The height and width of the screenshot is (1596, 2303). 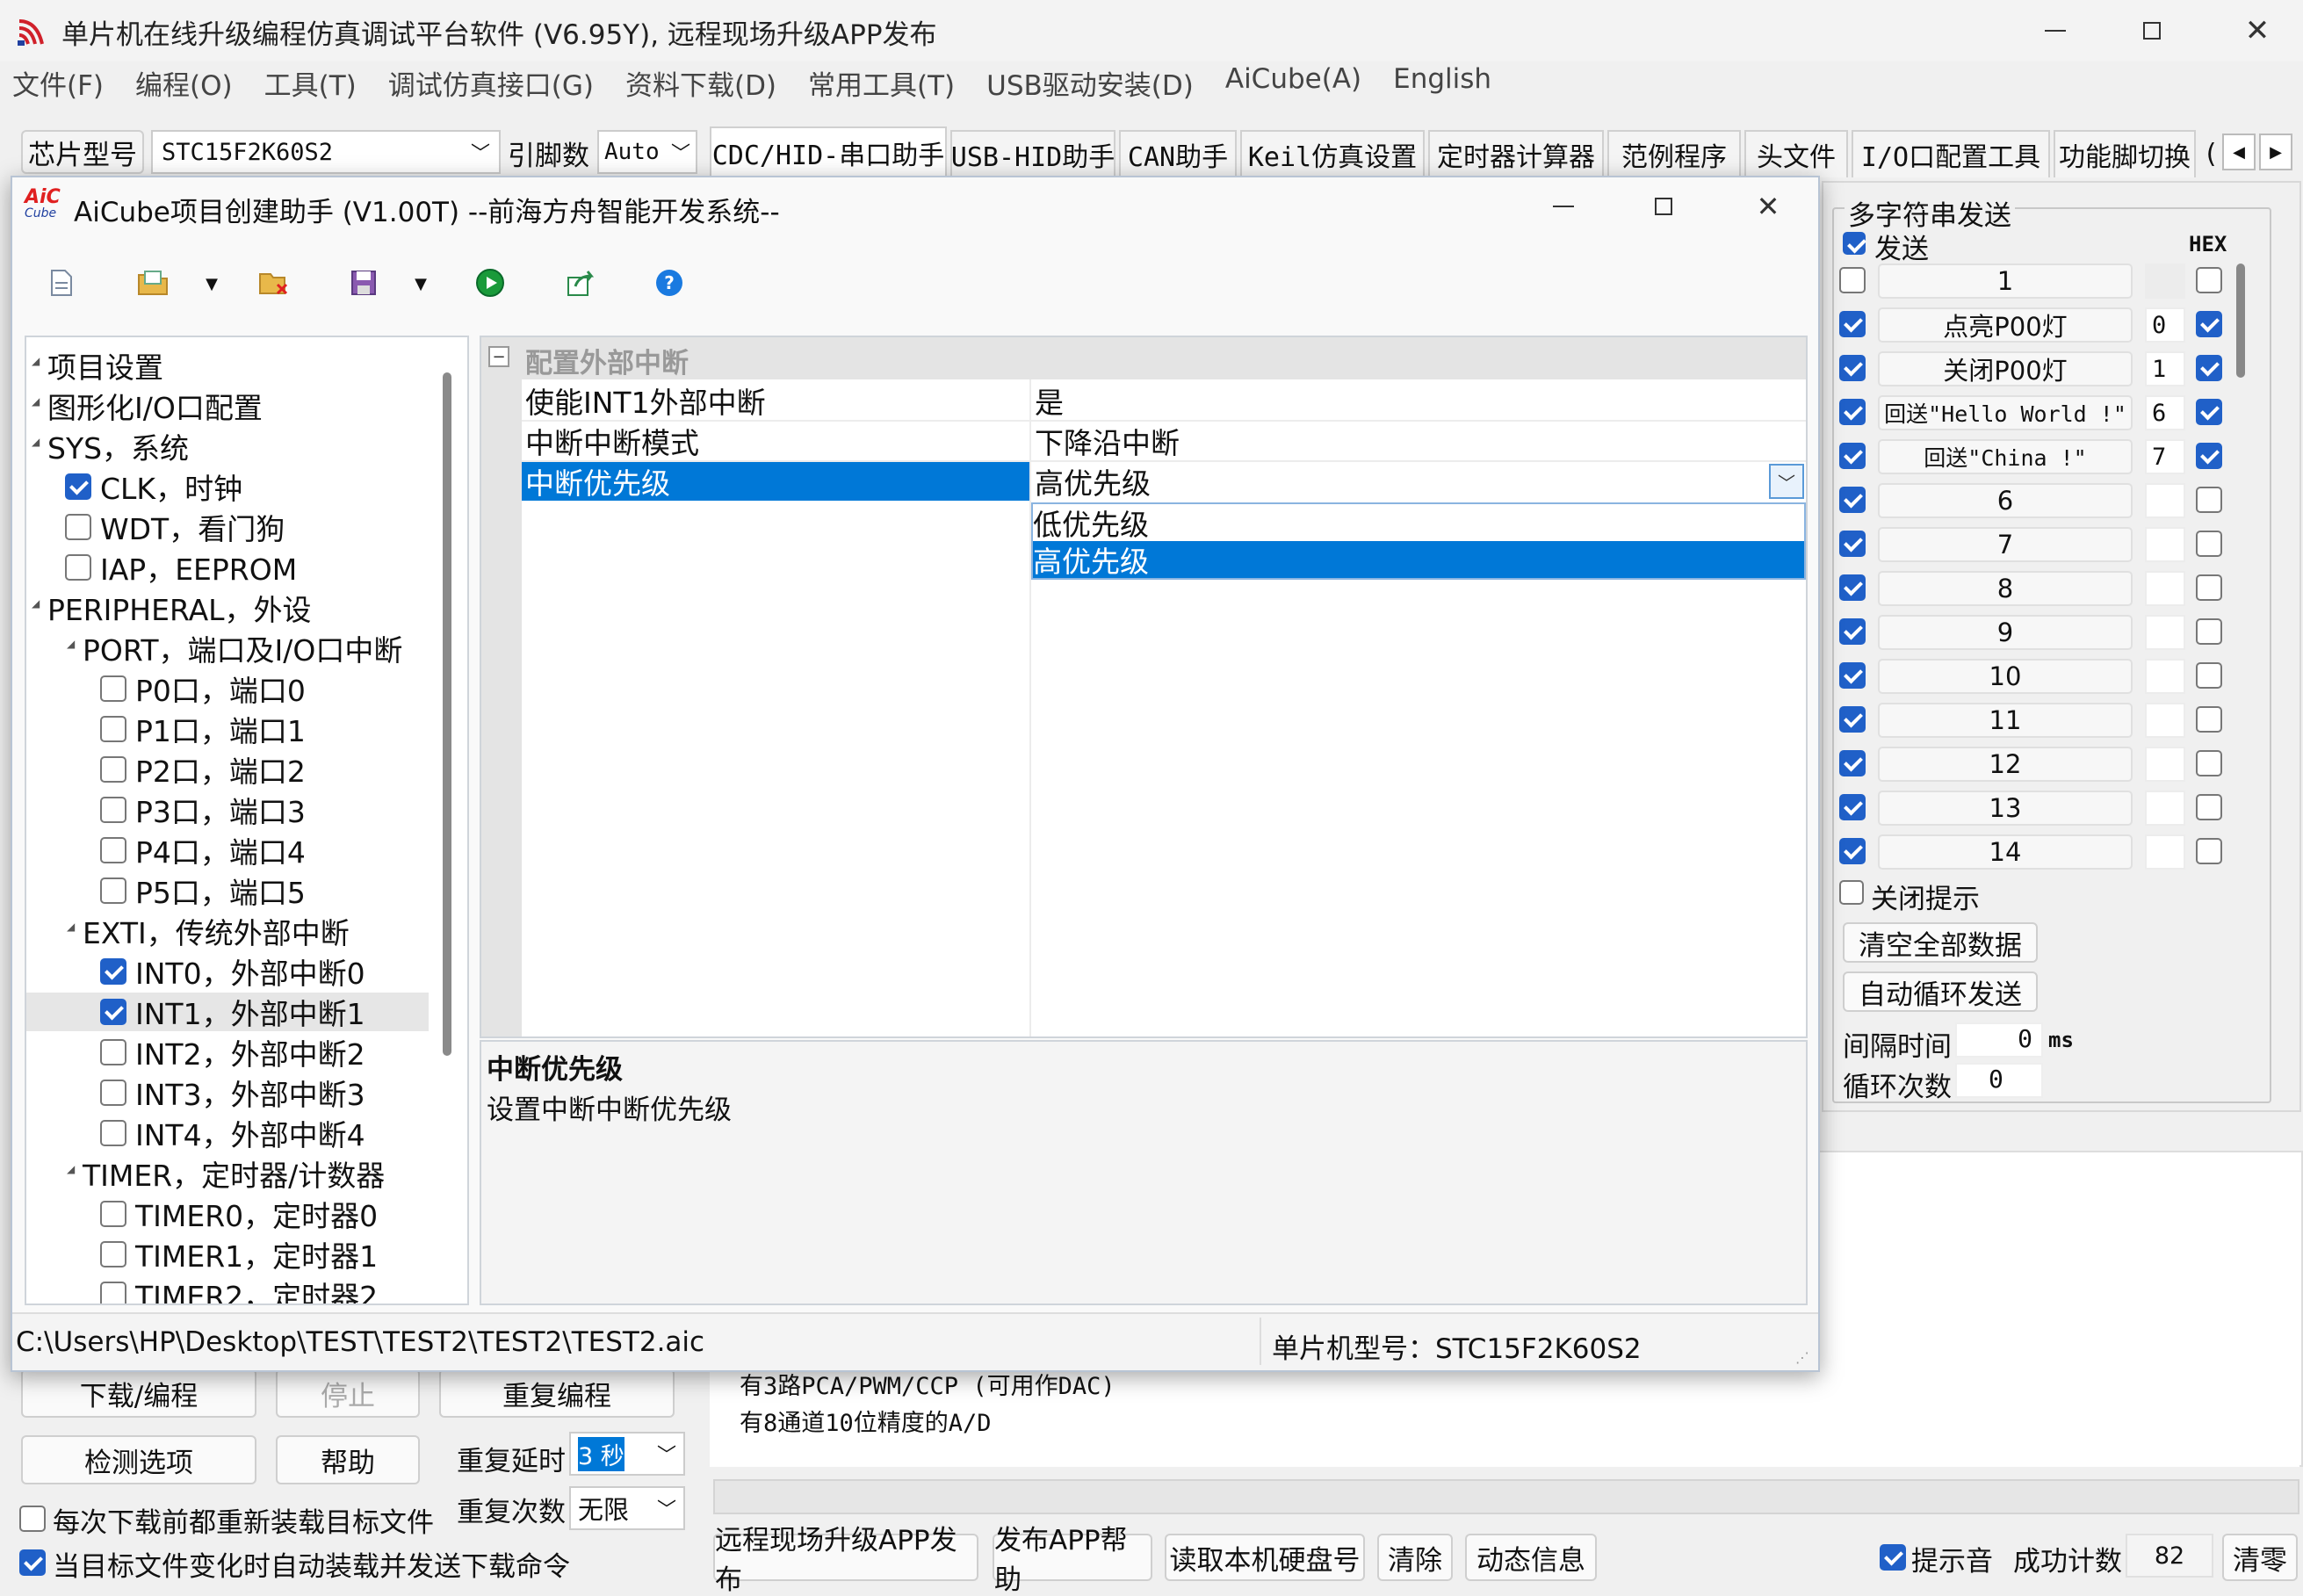 What do you see at coordinates (2275, 152) in the screenshot?
I see `tab-scroll-right-icon: ▶` at bounding box center [2275, 152].